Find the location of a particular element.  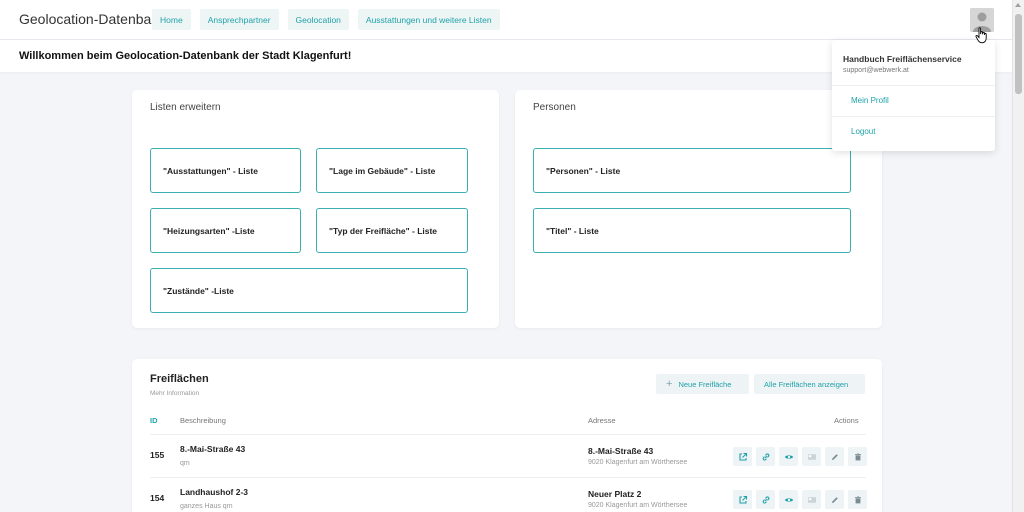

listen-card-title: Listen erweitern is located at coordinates (185, 107).